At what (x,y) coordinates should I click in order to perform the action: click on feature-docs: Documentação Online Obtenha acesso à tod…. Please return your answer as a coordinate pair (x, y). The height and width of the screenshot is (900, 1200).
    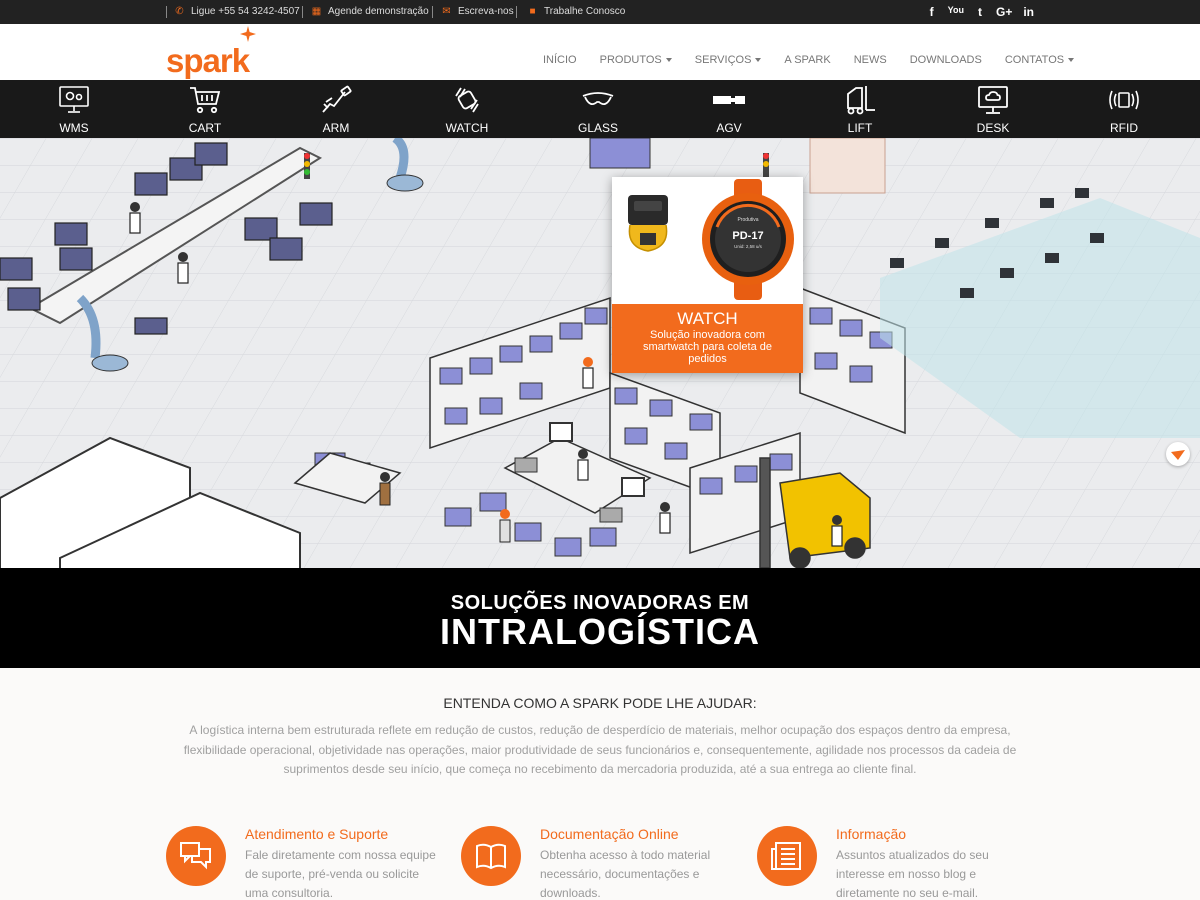
    Looking at the image, I should click on (606, 863).